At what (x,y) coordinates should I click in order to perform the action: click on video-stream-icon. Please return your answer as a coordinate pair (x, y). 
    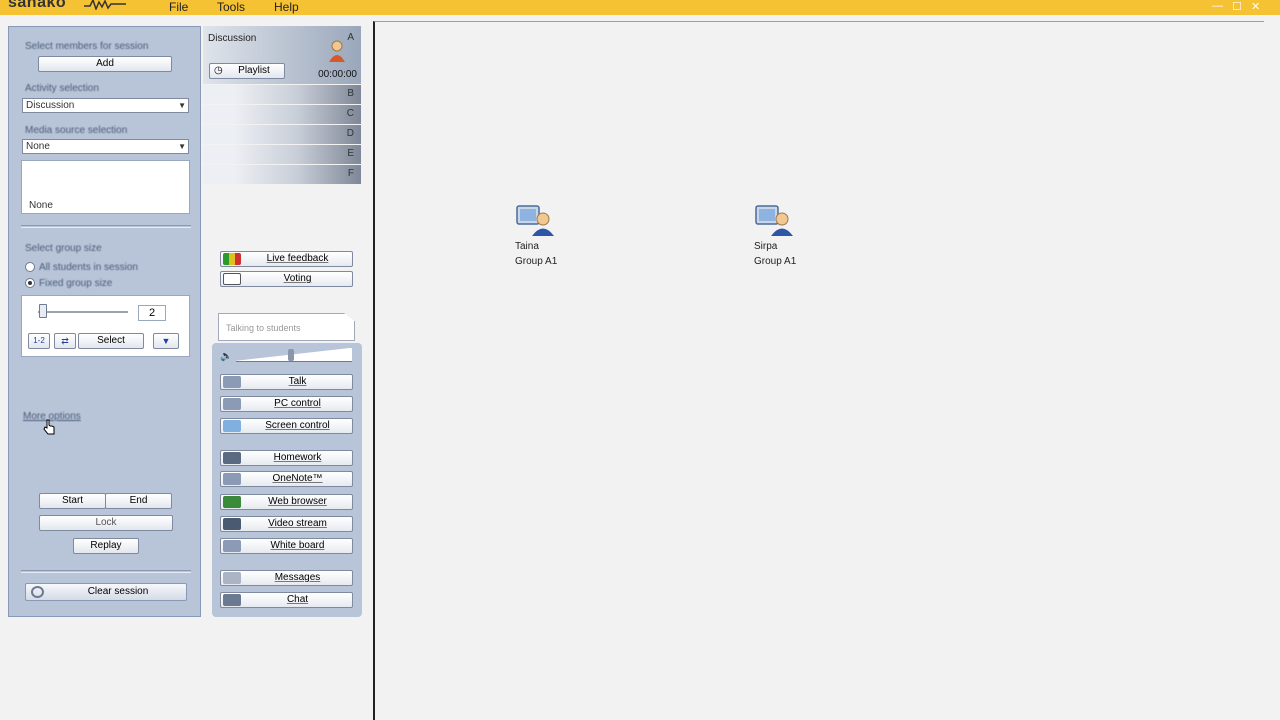
    Looking at the image, I should click on (232, 524).